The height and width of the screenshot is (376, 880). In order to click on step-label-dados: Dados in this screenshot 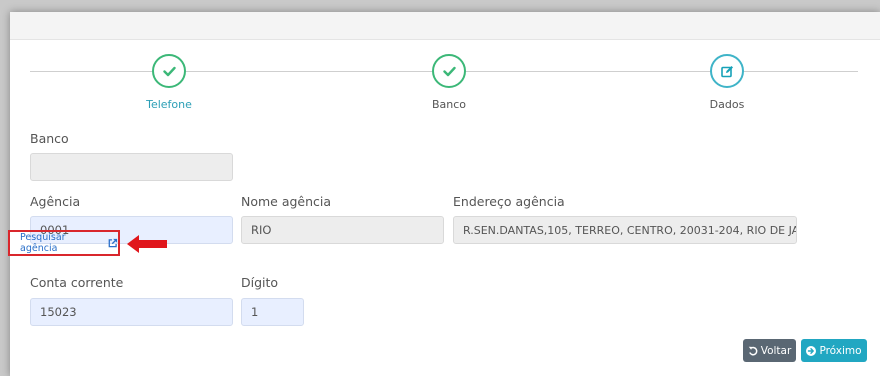, I will do `click(727, 104)`.